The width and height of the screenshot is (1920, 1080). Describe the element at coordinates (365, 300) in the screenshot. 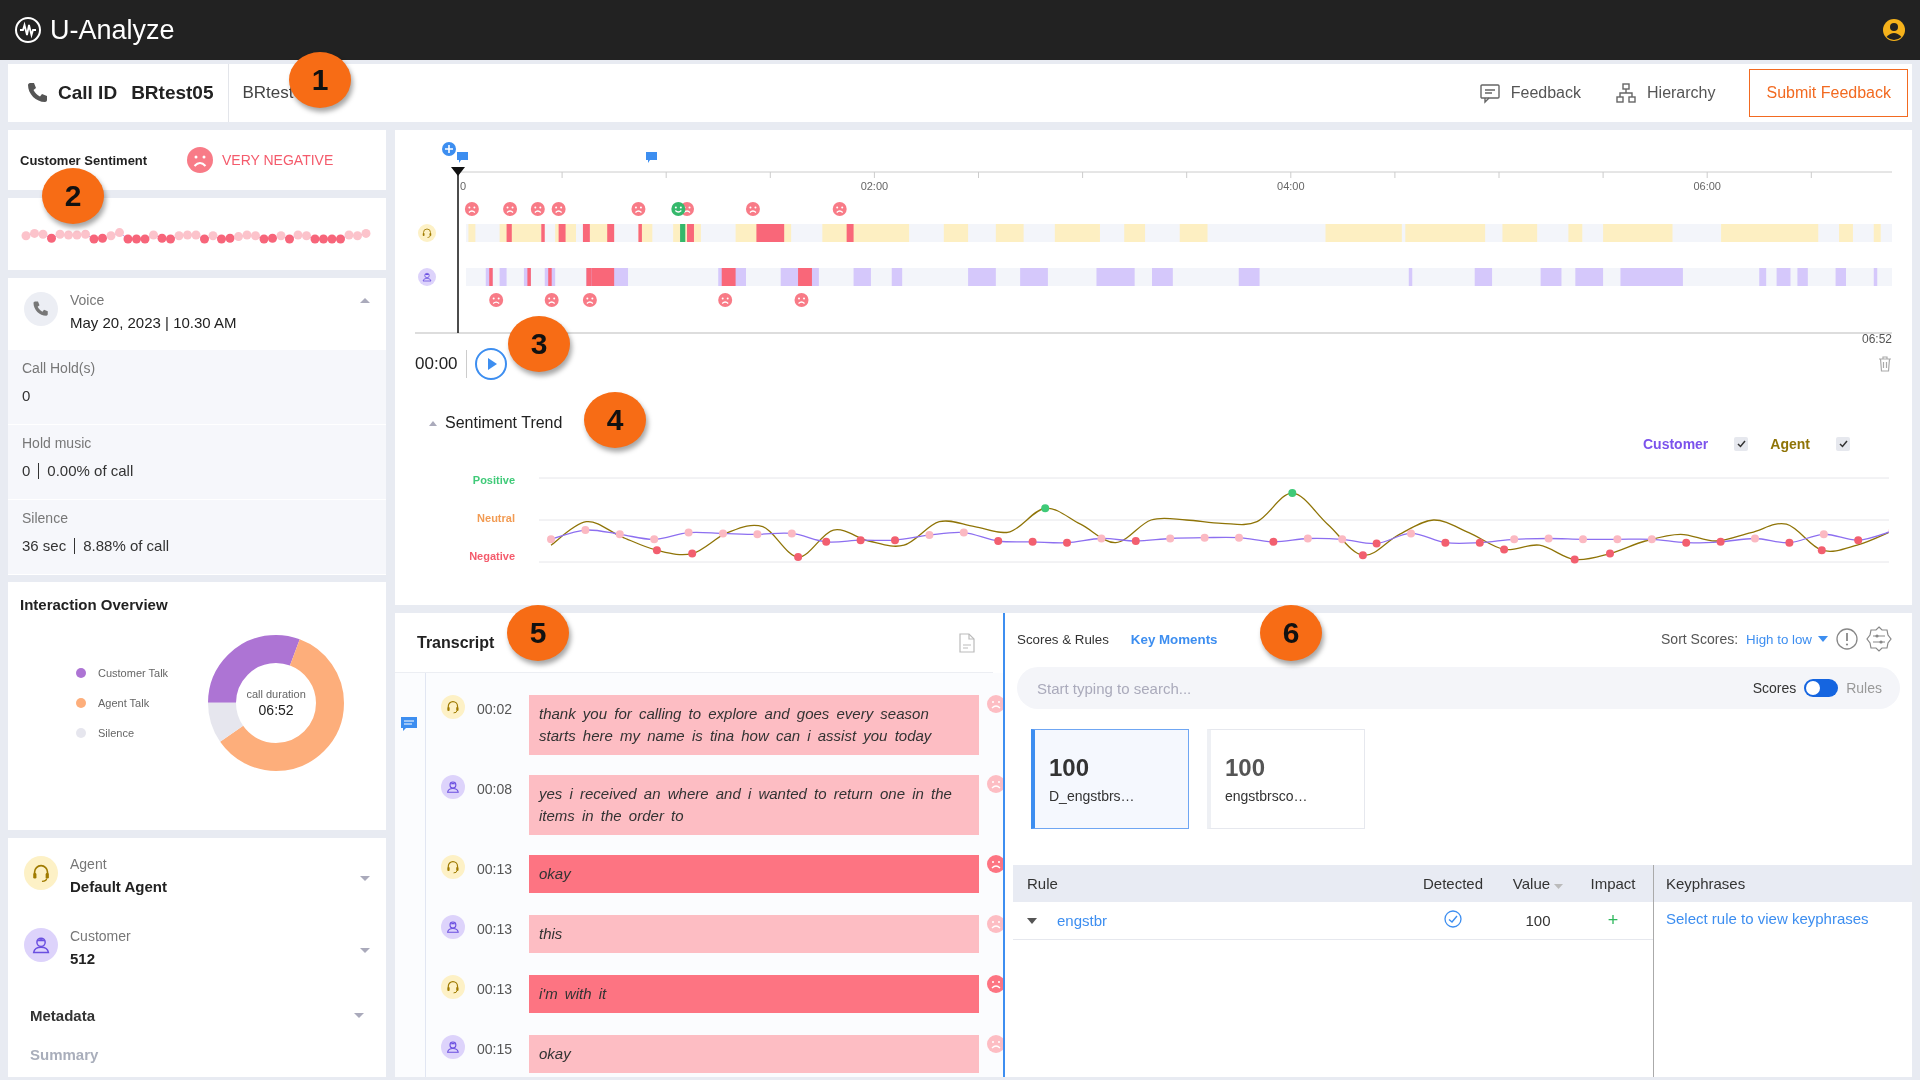

I see `collapse-caret-icon` at that location.